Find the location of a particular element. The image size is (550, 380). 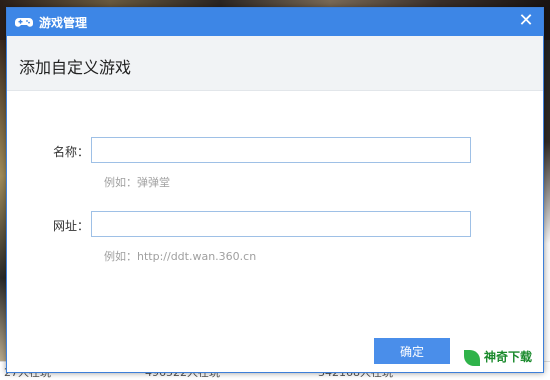

url-hint: 例如：http://ddt.wan.360.cn is located at coordinates (180, 256).